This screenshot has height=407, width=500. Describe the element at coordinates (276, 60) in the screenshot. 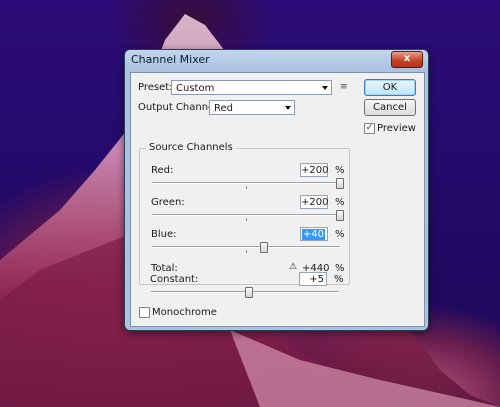

I see `titlebar: Channel Mixer x` at that location.